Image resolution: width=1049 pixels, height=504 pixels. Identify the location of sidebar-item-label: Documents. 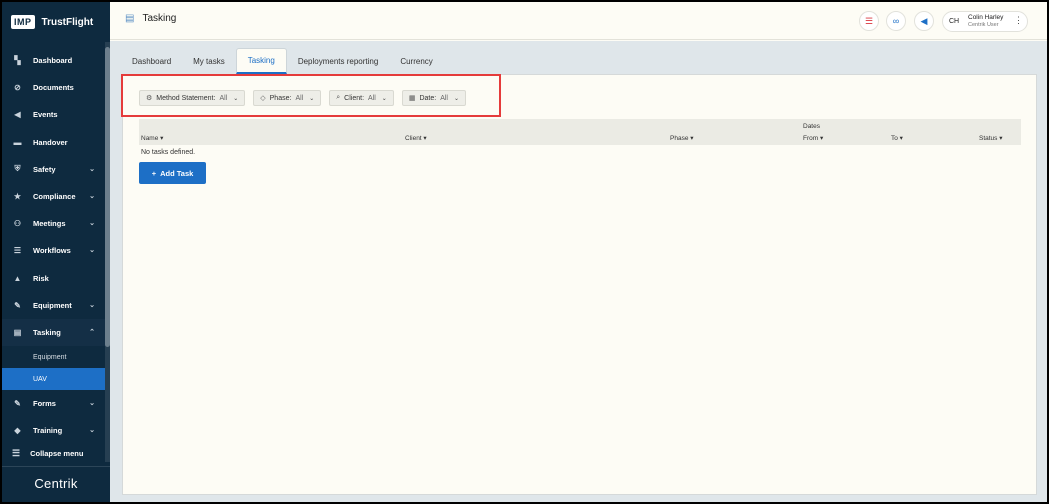
(53, 88).